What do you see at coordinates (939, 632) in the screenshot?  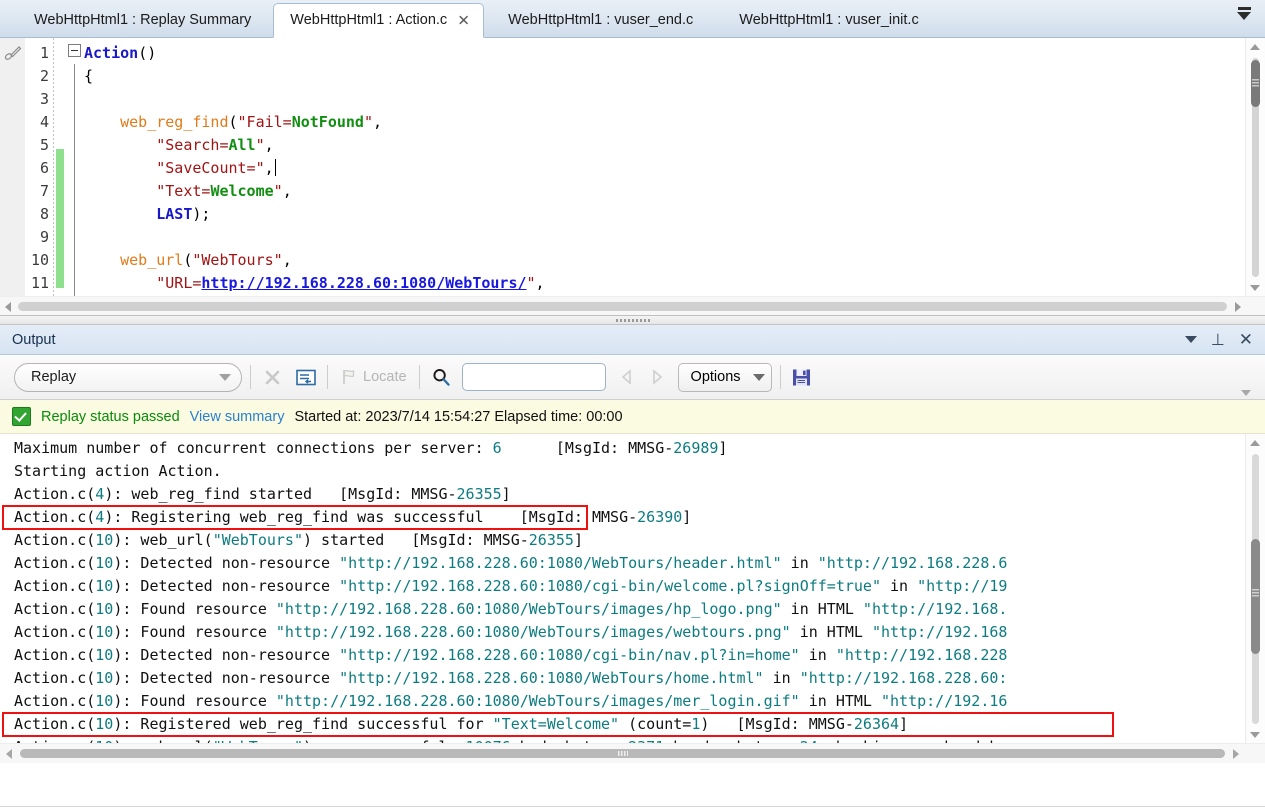 I see `log-token: "http://192.168` at bounding box center [939, 632].